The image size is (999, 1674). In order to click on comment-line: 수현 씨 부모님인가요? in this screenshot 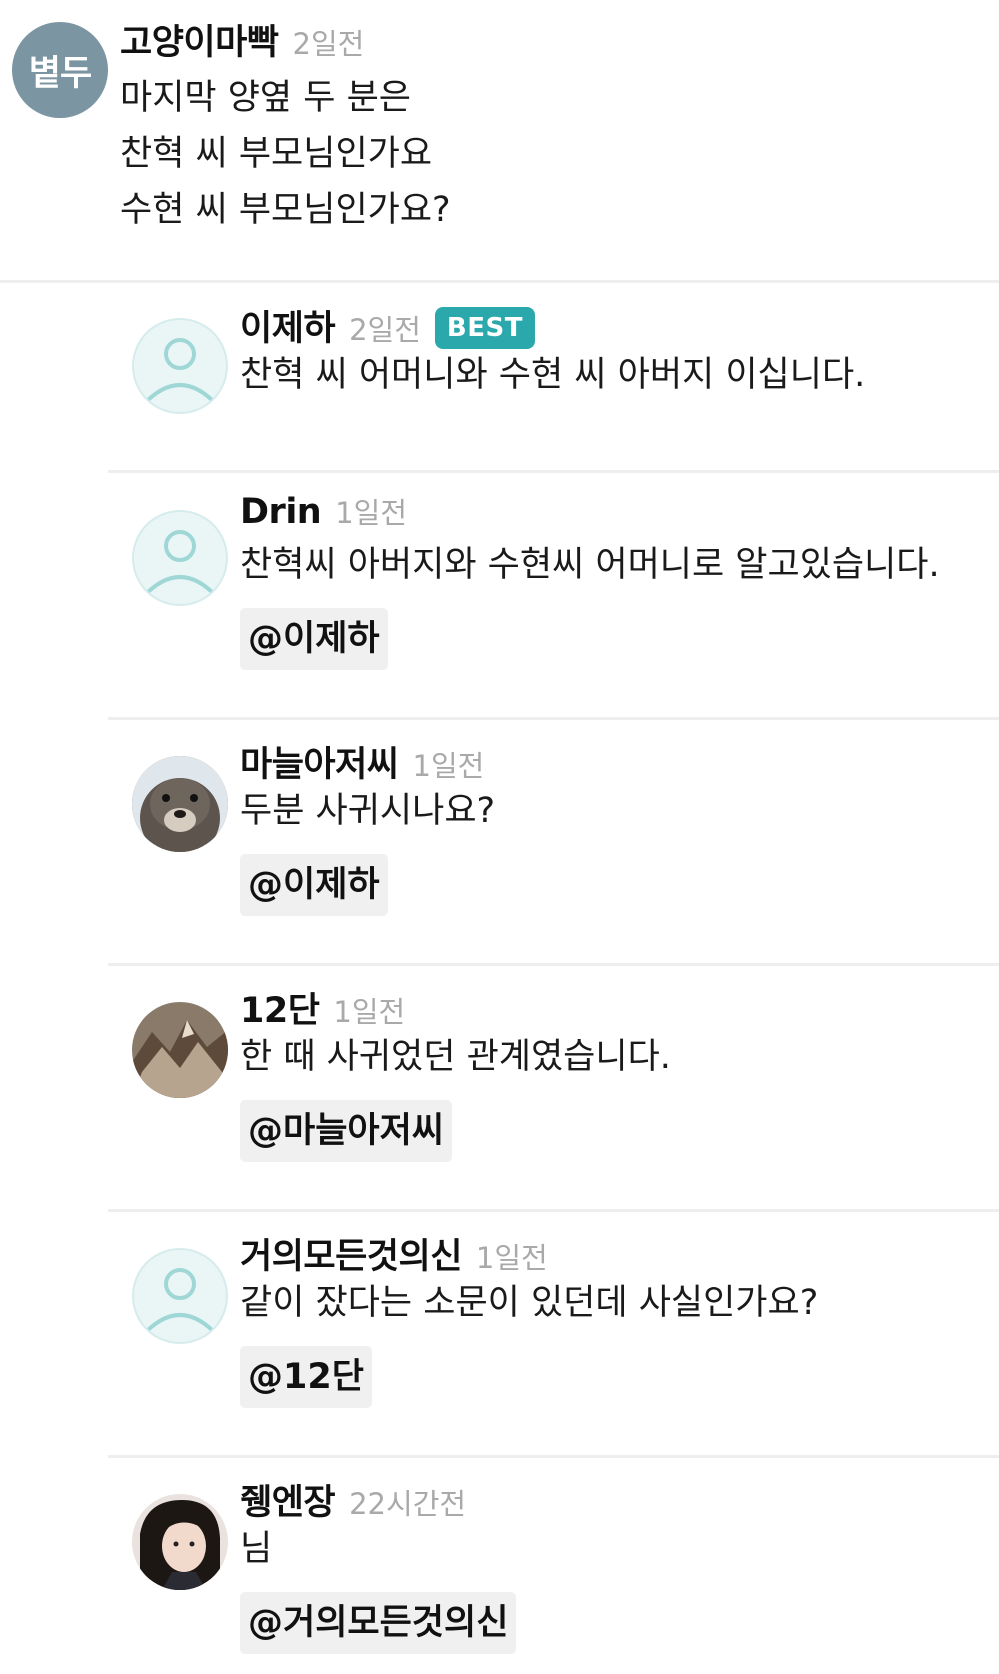, I will do `click(285, 210)`.